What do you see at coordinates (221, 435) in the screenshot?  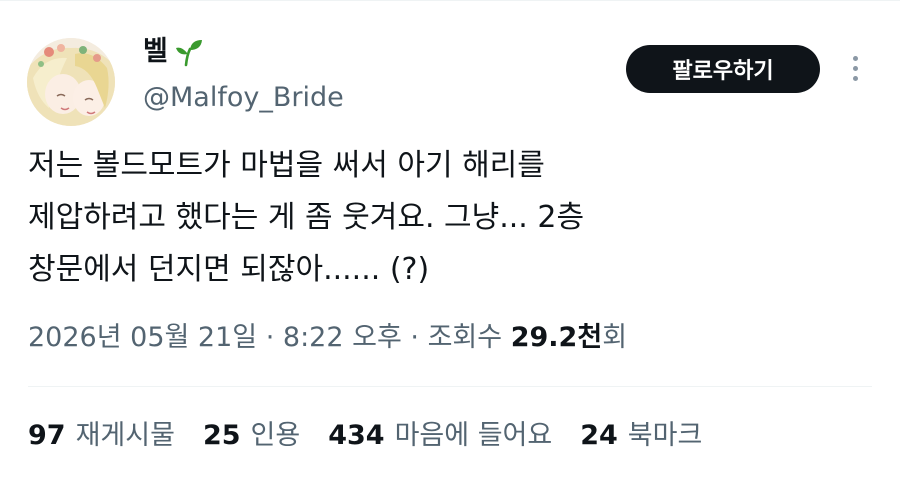 I see `quotes-count: 25` at bounding box center [221, 435].